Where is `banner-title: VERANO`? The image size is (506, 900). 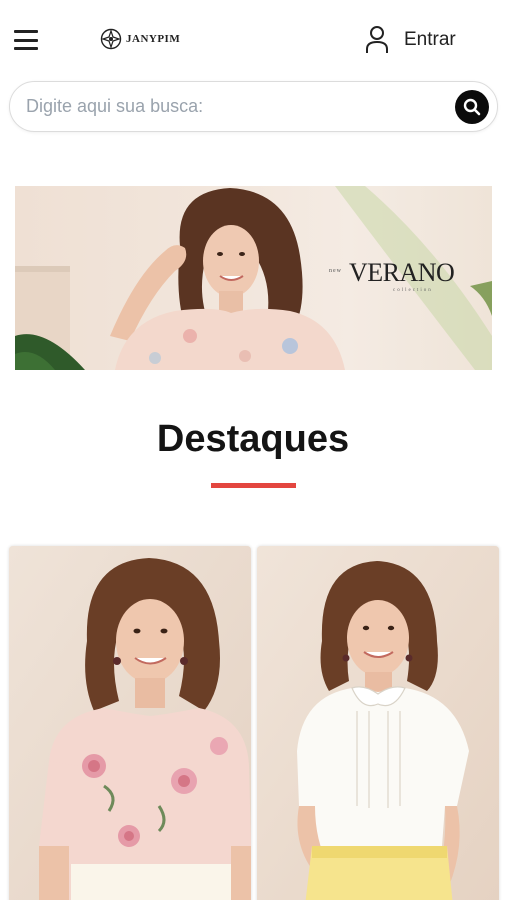 banner-title: VERANO is located at coordinates (402, 272).